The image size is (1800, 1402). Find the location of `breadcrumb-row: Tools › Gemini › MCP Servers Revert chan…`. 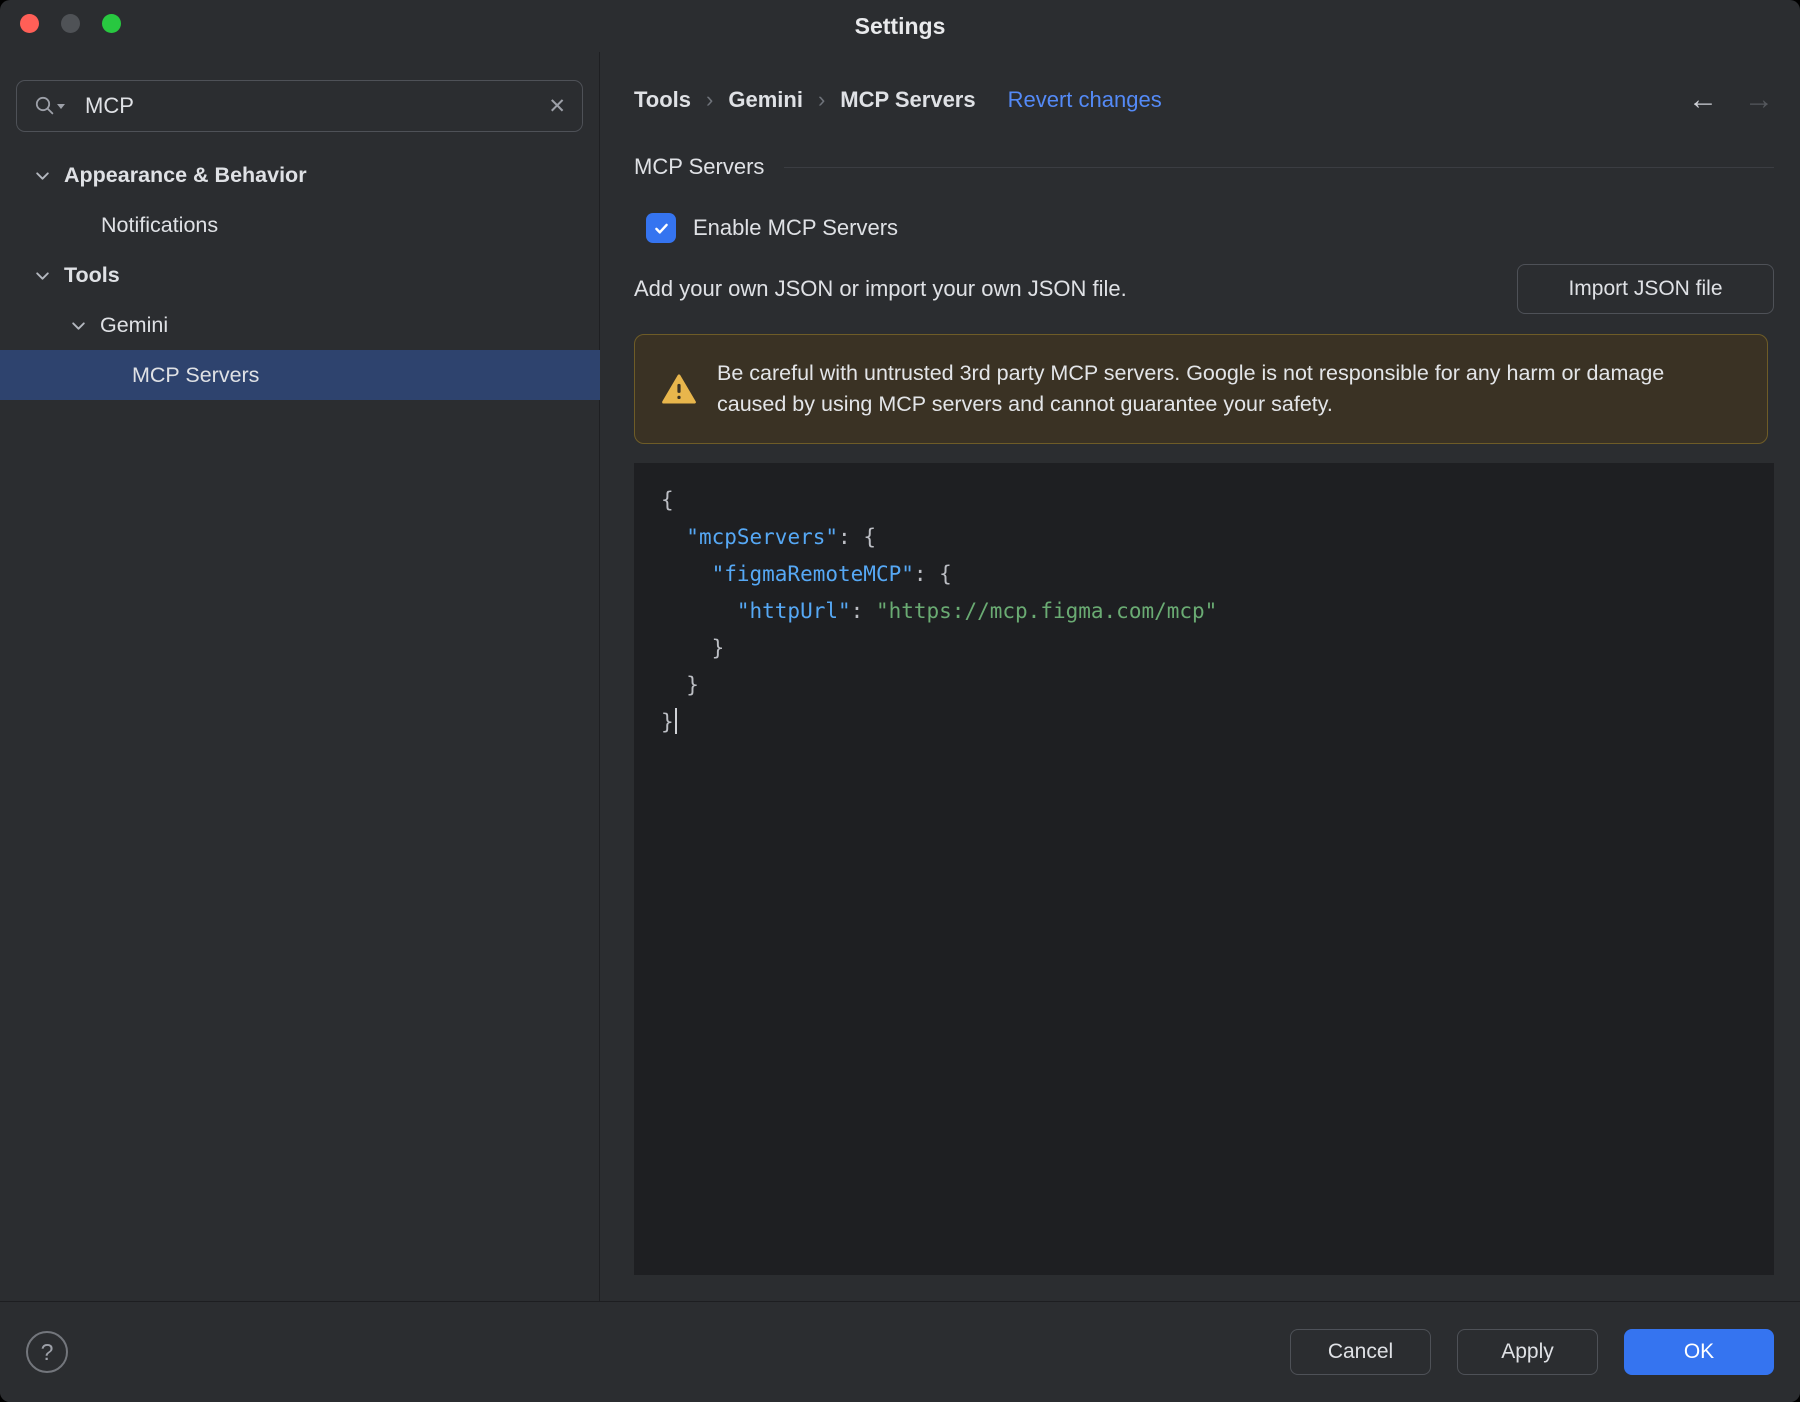

breadcrumb-row: Tools › Gemini › MCP Servers Revert chan… is located at coordinates (1204, 100).